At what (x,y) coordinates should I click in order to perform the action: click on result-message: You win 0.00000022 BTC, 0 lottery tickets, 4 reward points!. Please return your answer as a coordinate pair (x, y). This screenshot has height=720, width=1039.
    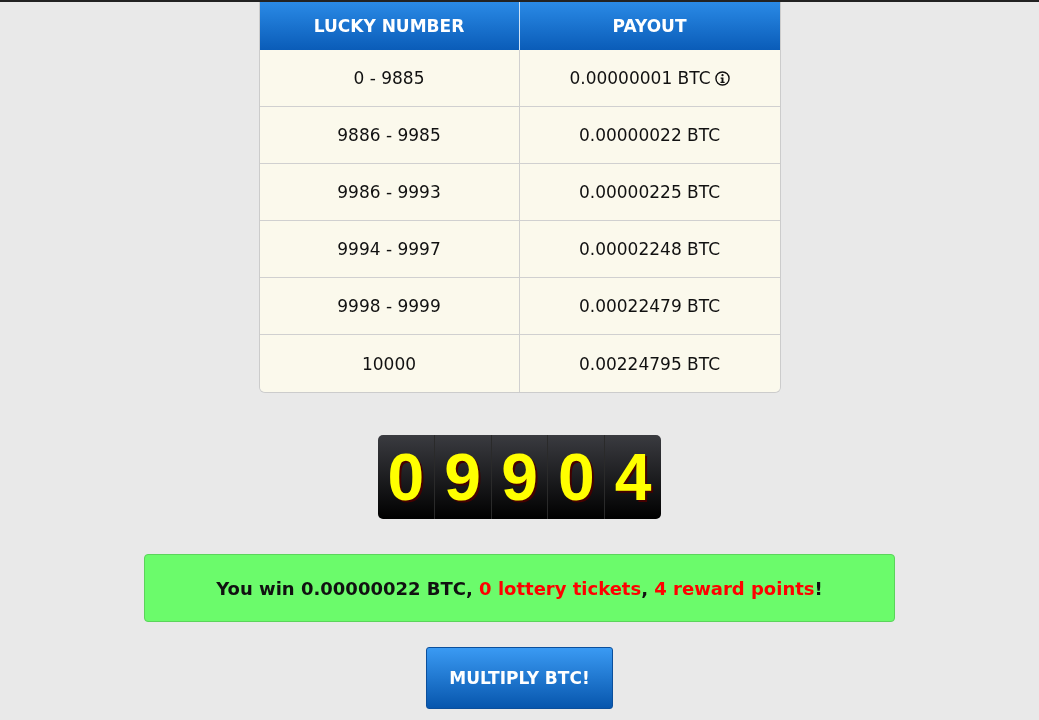
    Looking at the image, I should click on (519, 588).